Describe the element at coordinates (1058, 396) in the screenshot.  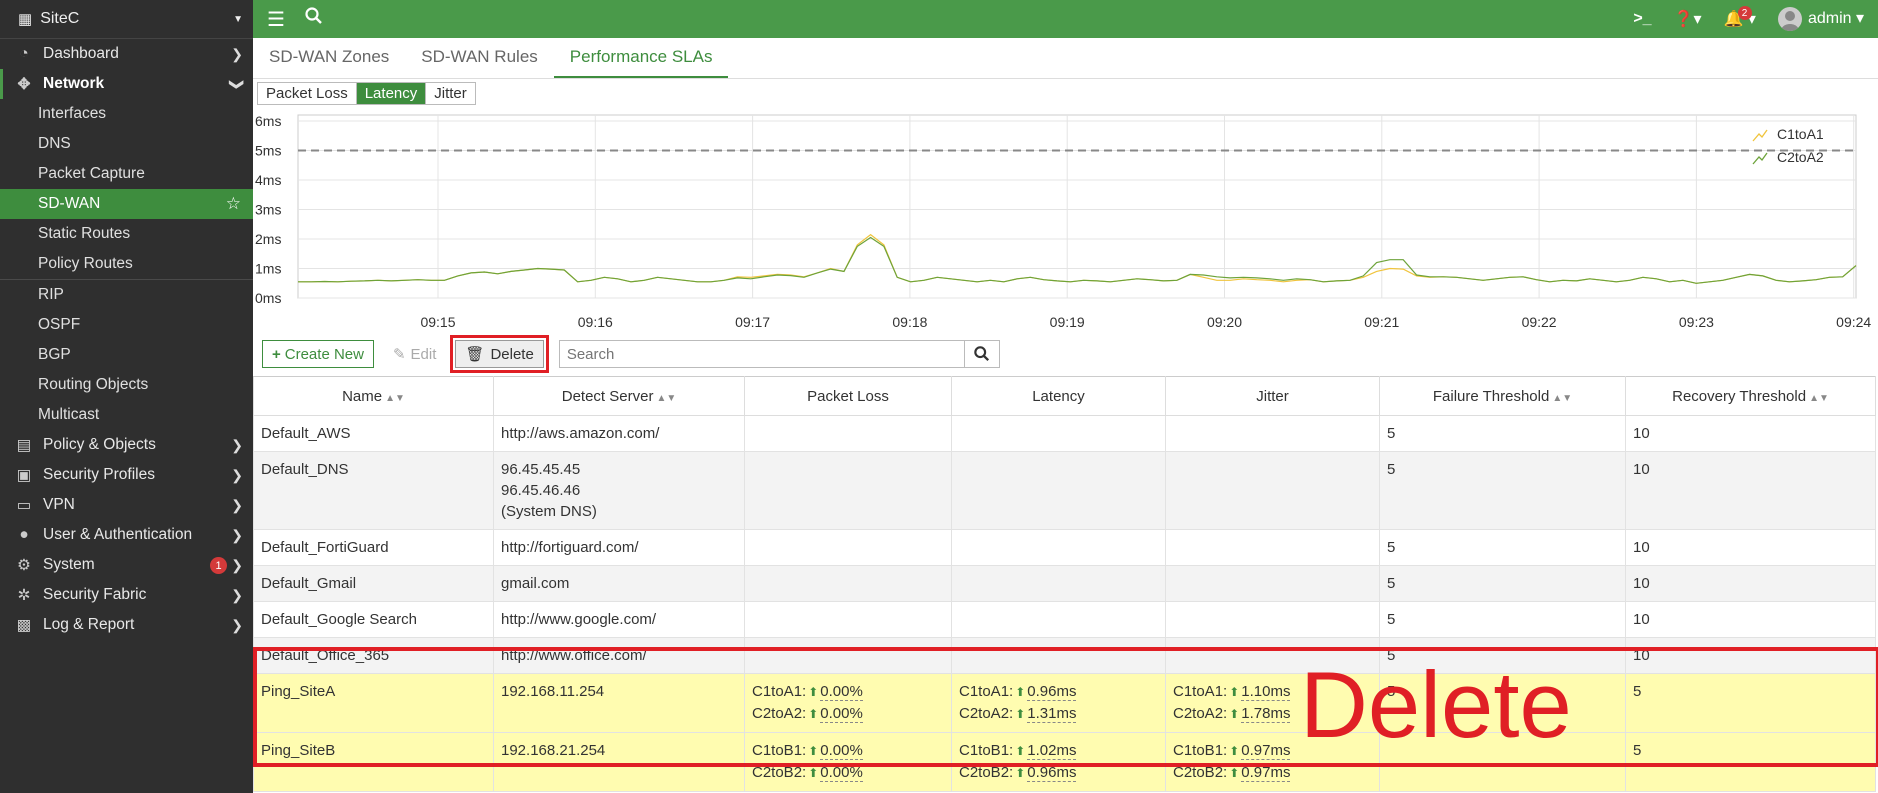
I see `column-header-latency: Latency` at that location.